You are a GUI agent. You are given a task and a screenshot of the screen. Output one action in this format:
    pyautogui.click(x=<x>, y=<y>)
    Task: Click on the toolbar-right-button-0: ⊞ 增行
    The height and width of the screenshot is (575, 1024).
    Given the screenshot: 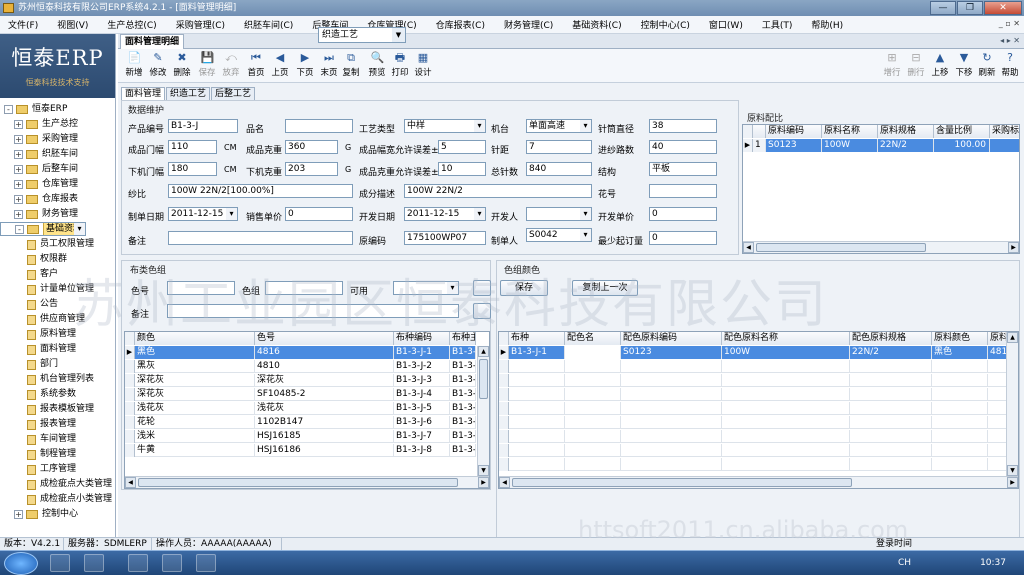 What is the action you would take?
    pyautogui.click(x=892, y=64)
    